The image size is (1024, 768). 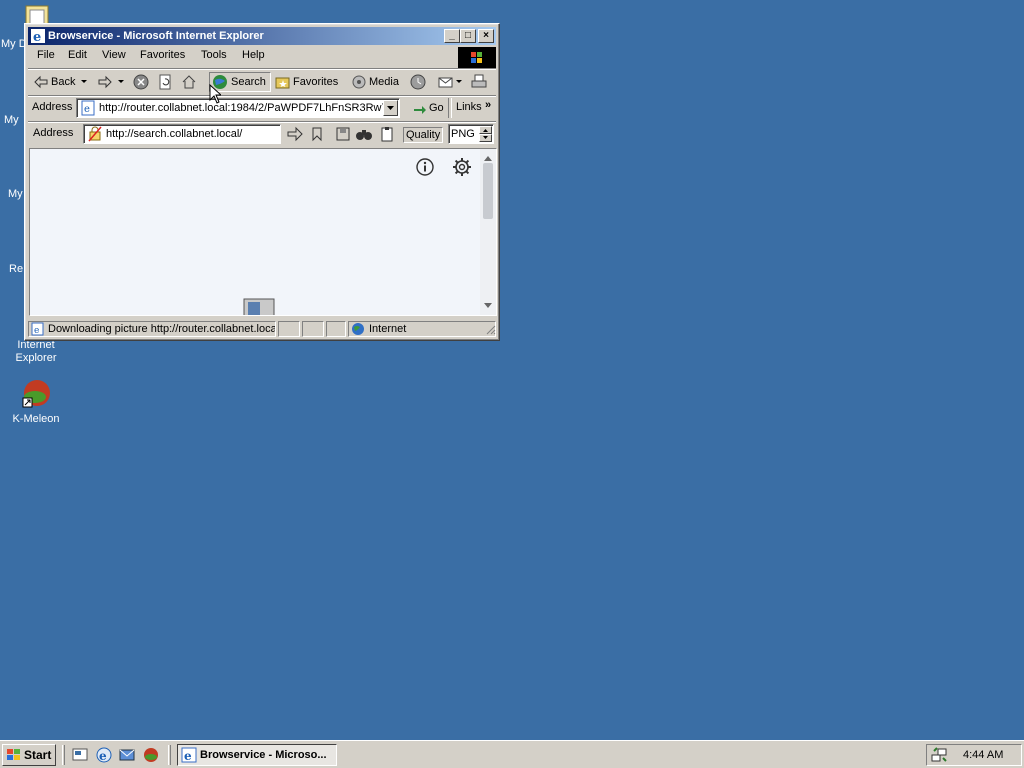 What do you see at coordinates (253, 55) in the screenshot?
I see `menu-help: Help` at bounding box center [253, 55].